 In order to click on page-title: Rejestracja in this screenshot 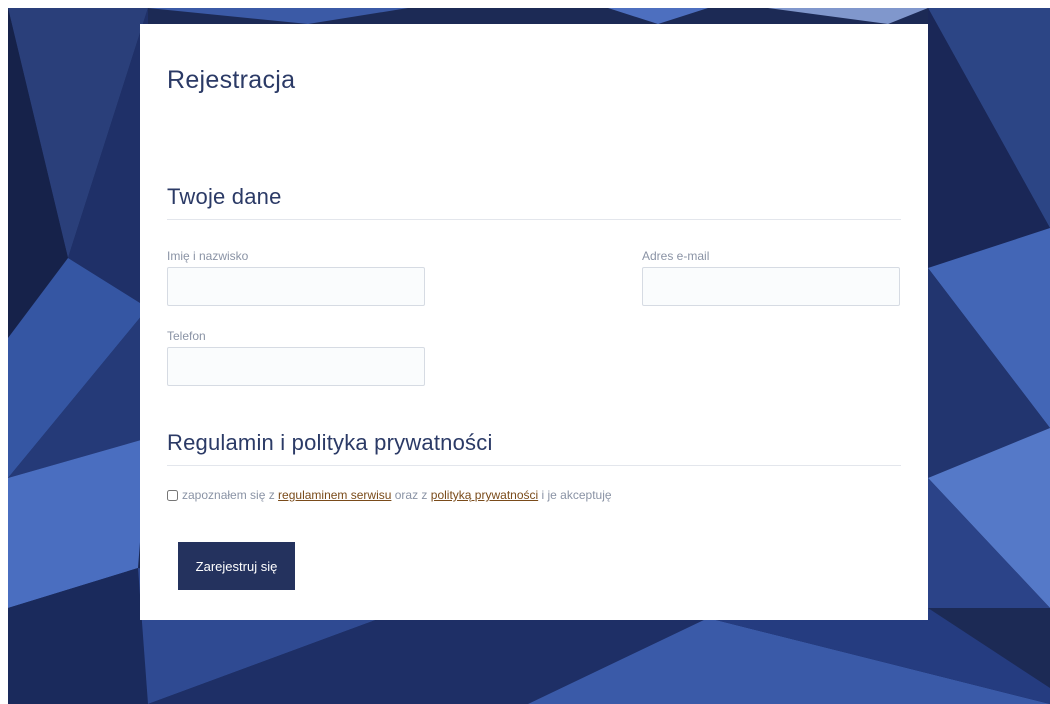, I will do `click(231, 80)`.